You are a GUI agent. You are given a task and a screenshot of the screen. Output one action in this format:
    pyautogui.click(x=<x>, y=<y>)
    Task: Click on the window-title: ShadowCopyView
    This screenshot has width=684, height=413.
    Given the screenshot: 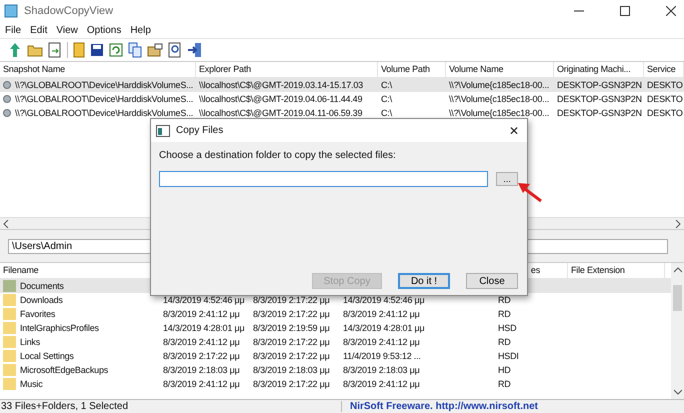 What is the action you would take?
    pyautogui.click(x=69, y=11)
    